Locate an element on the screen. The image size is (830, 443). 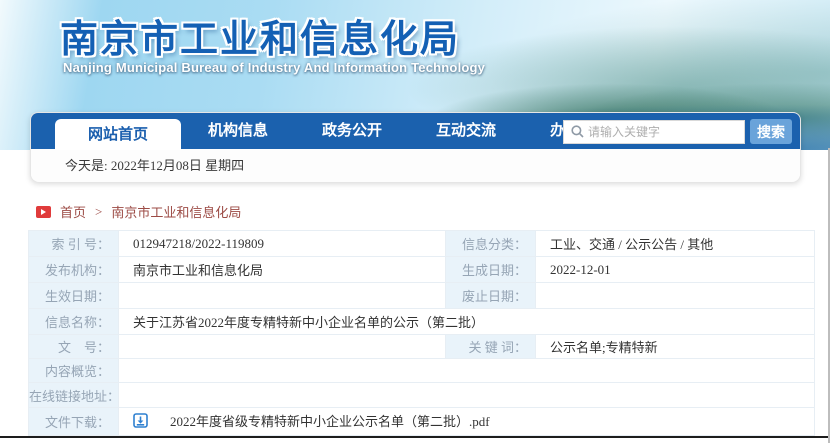
pdf-download-link: 2022年度省级专精特新中小企业公示名单（第二批）.pdf is located at coordinates (311, 420).